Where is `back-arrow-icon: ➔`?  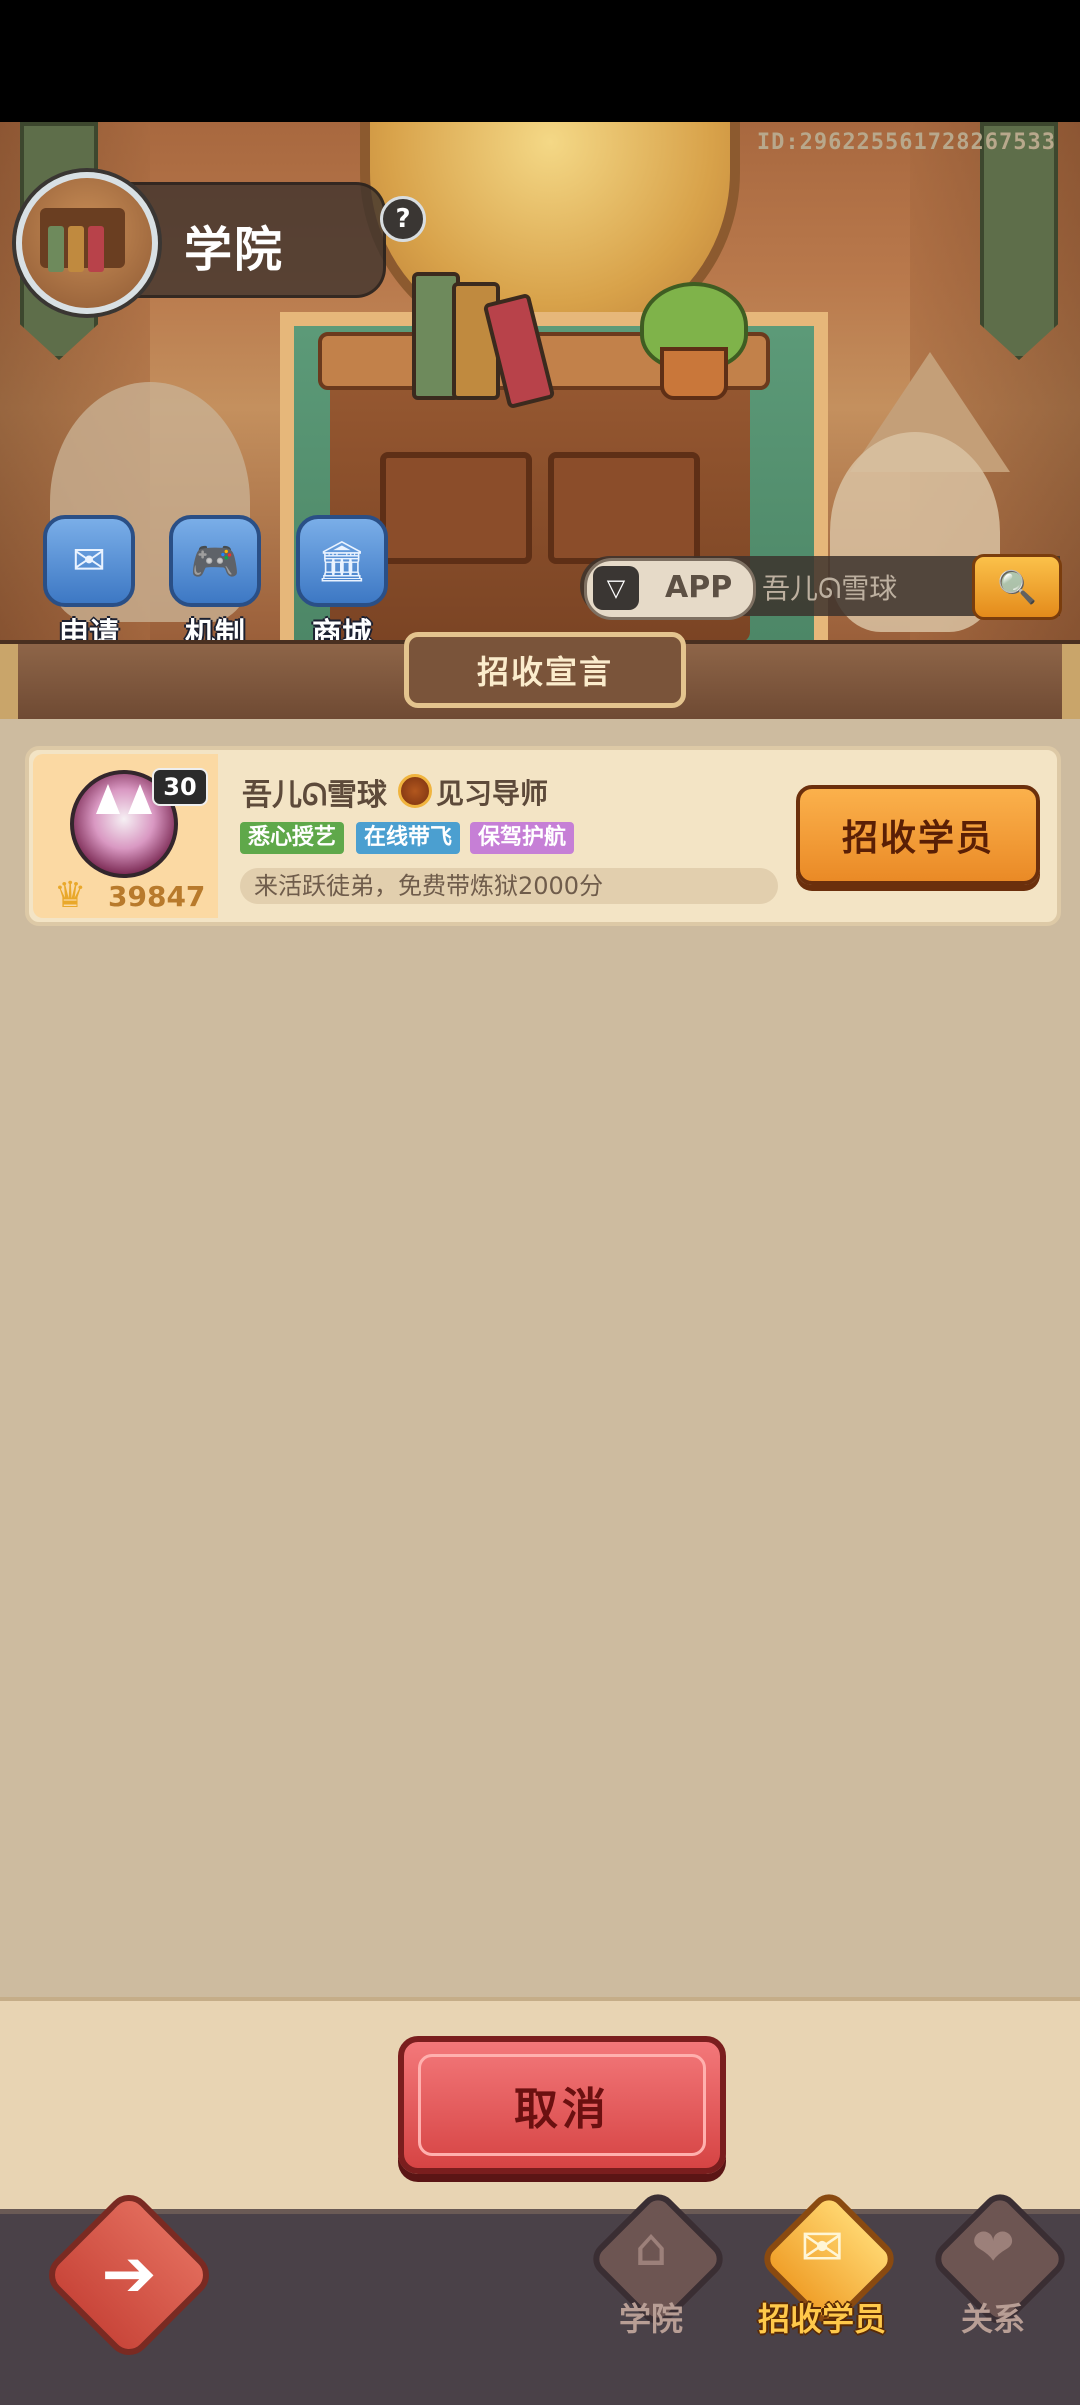 back-arrow-icon: ➔ is located at coordinates (129, 2273).